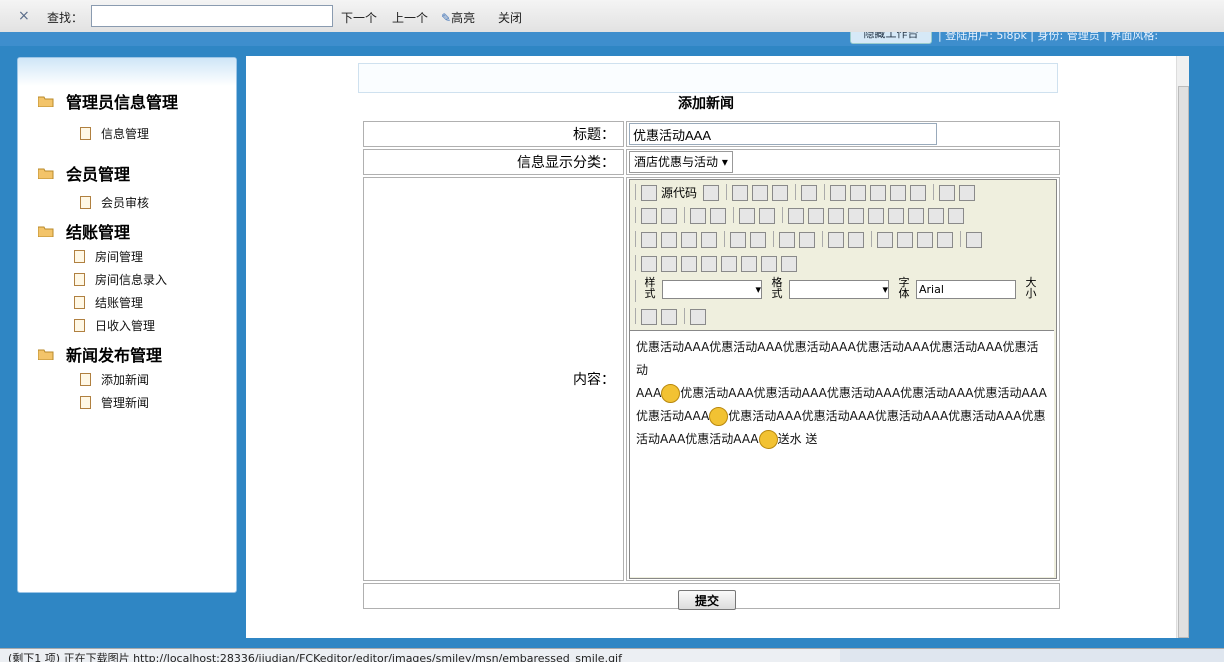 This screenshot has height=662, width=1224. I want to click on source-button: 源代码, so click(679, 193).